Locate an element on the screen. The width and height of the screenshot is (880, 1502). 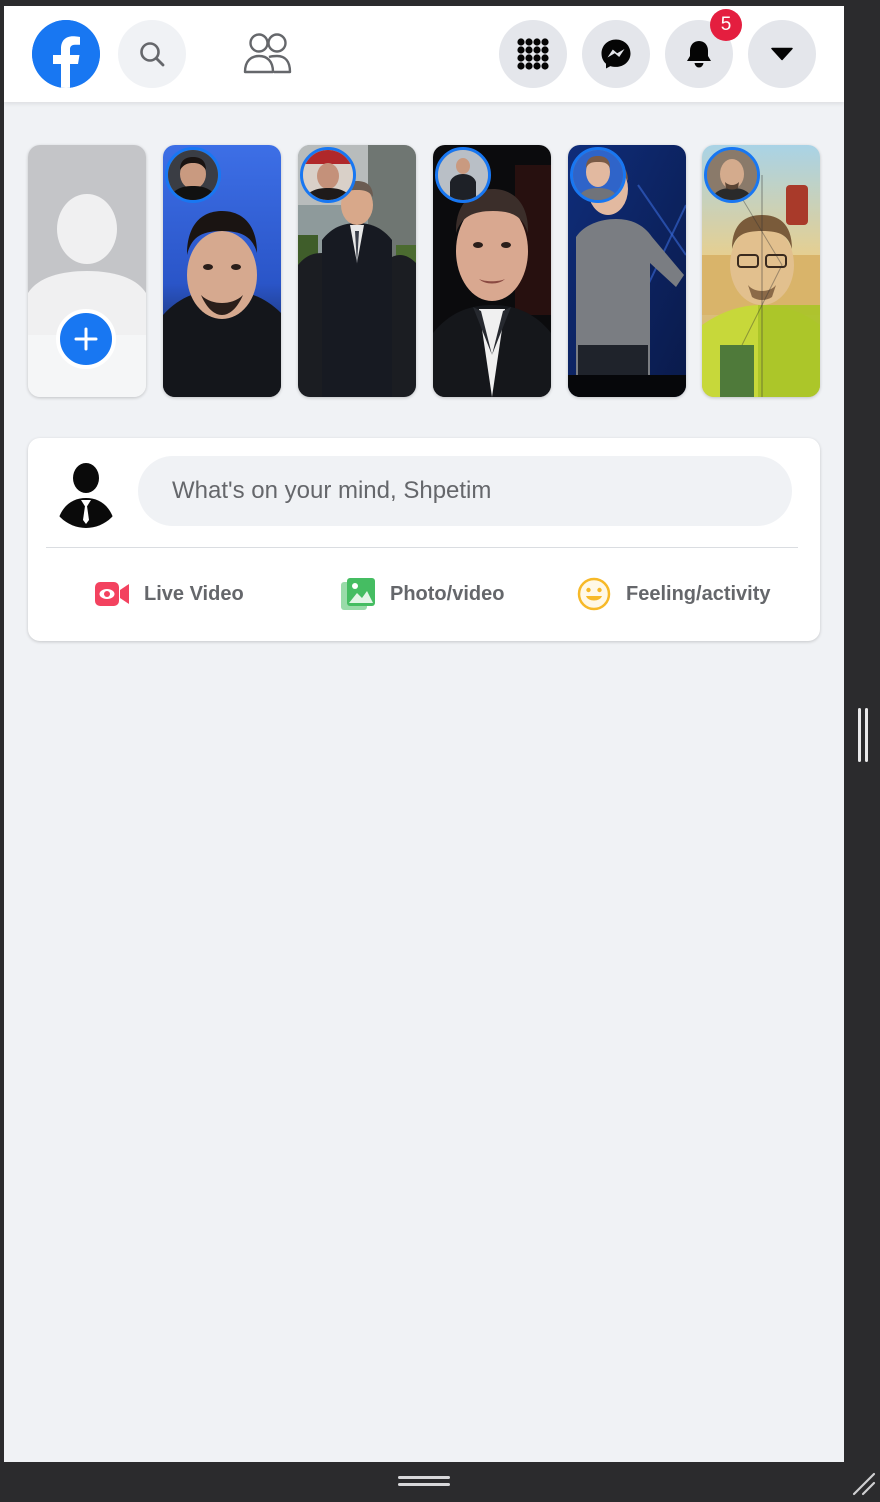
friends-button is located at coordinates (267, 54).